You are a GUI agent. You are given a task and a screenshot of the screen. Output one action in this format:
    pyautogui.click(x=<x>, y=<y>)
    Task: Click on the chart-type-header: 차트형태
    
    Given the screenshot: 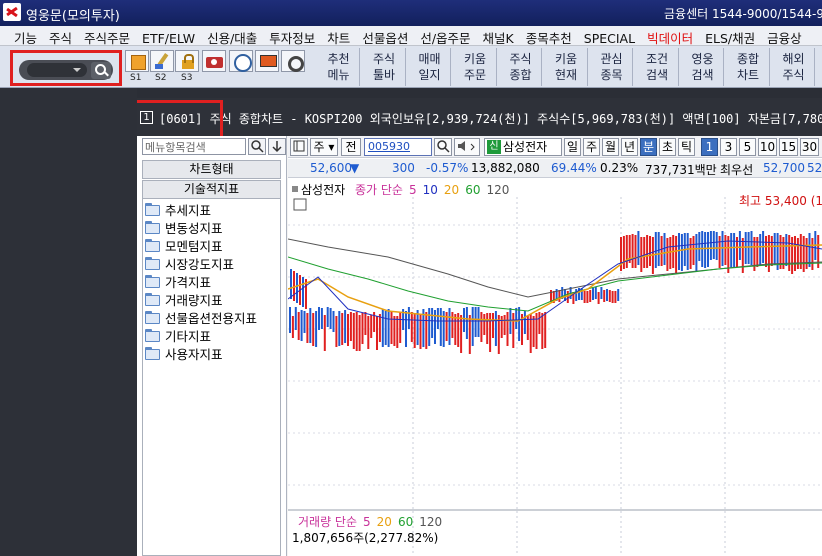 What is the action you would take?
    pyautogui.click(x=211, y=169)
    